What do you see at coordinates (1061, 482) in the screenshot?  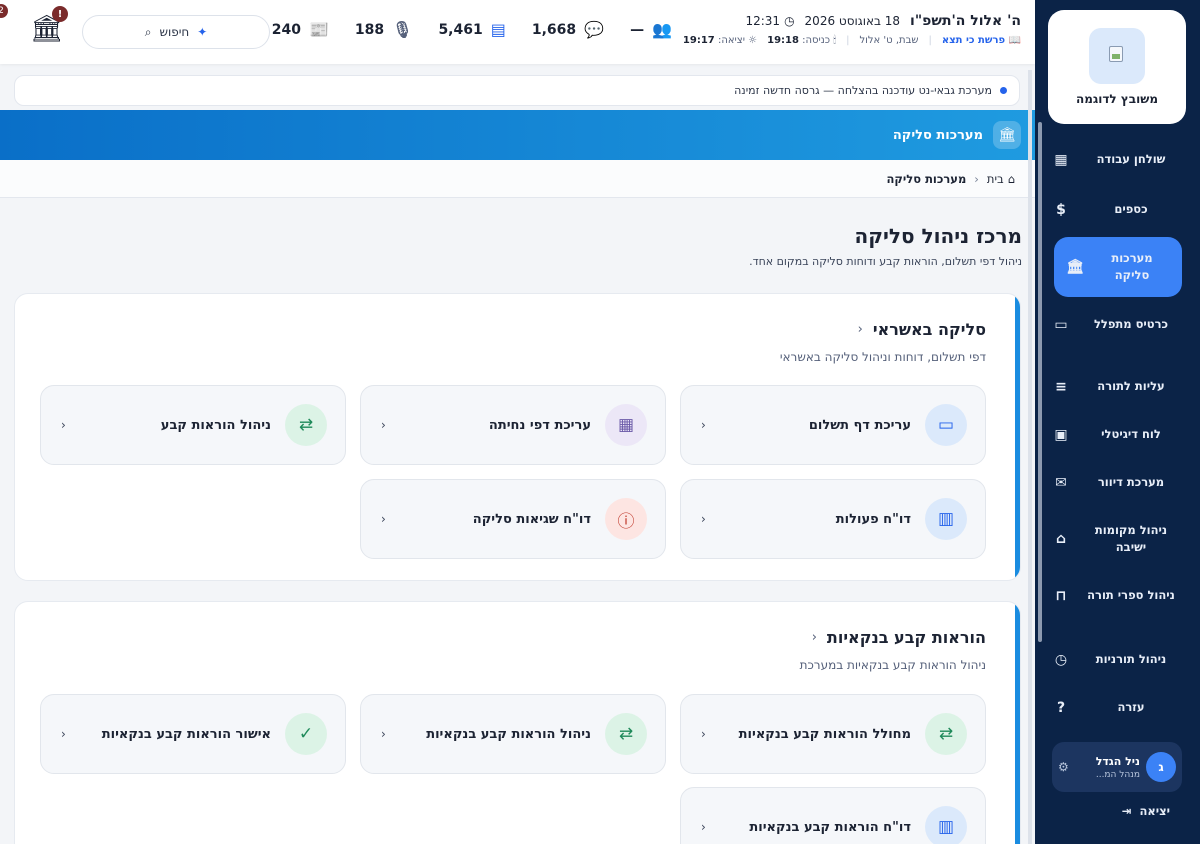 I see `mail-icon: ✉` at bounding box center [1061, 482].